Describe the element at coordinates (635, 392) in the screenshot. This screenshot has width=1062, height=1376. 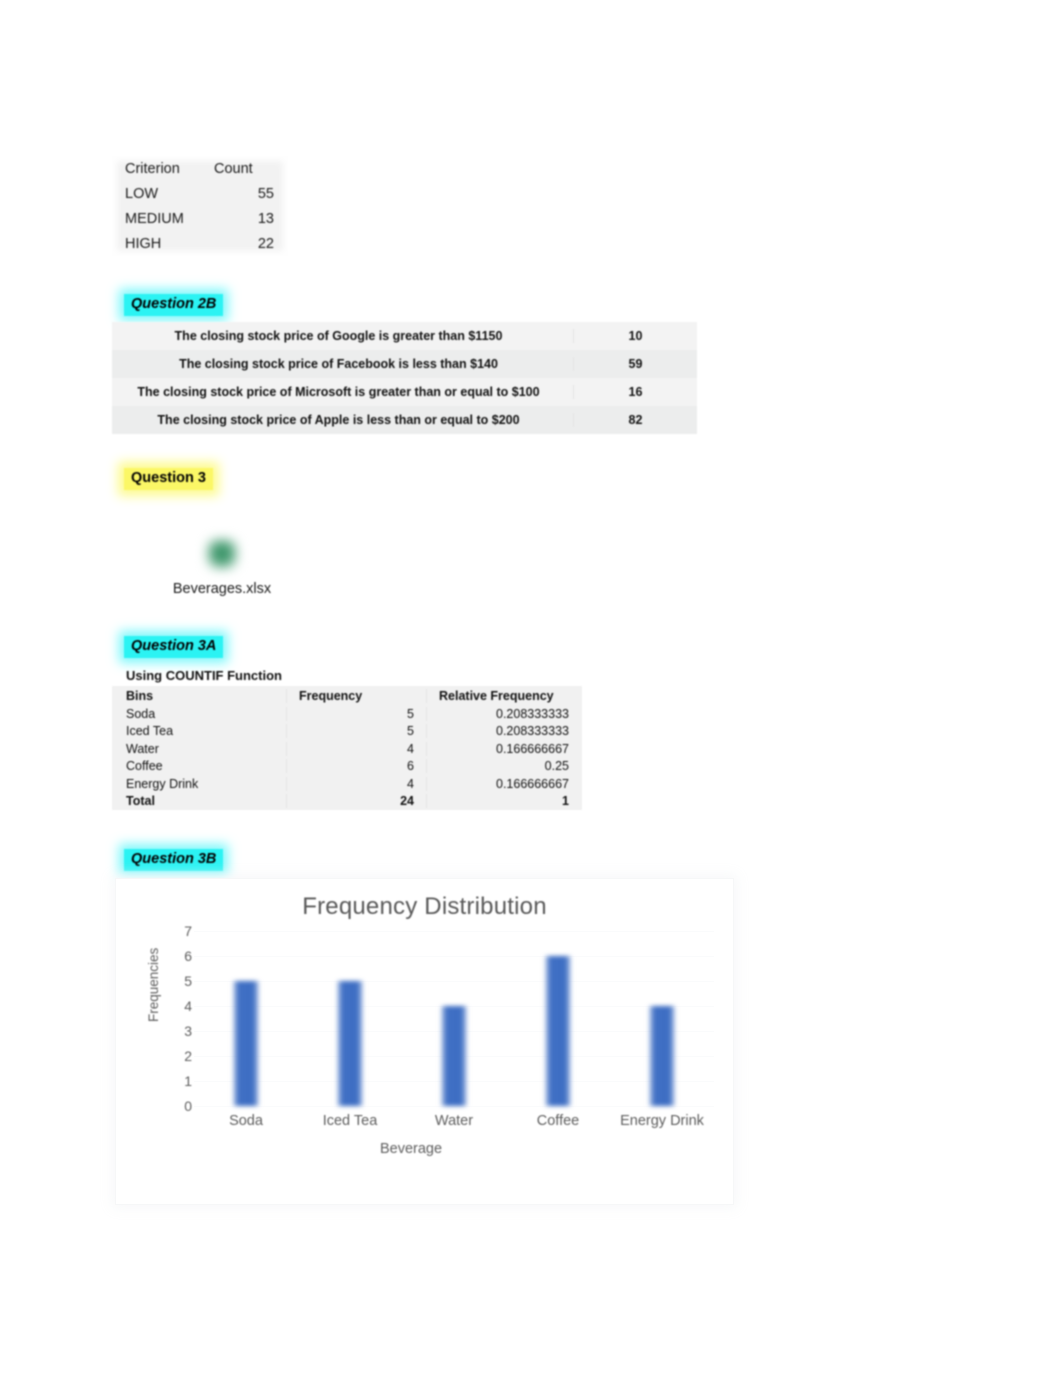
I see `cell-count: 16` at that location.